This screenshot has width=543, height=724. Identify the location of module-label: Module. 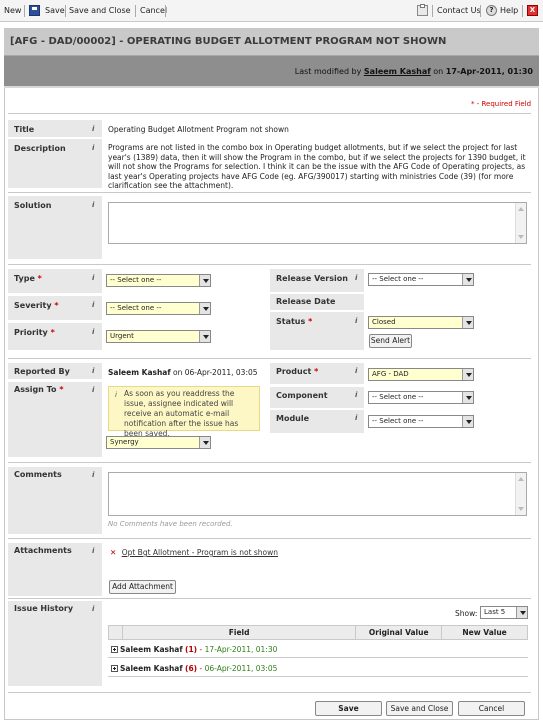
(293, 418).